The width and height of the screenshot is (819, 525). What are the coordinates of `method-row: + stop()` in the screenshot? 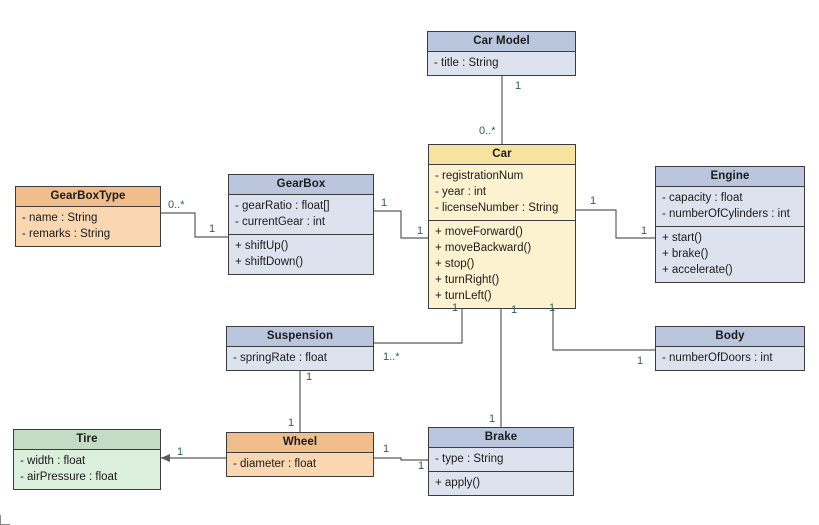 It's located at (455, 264).